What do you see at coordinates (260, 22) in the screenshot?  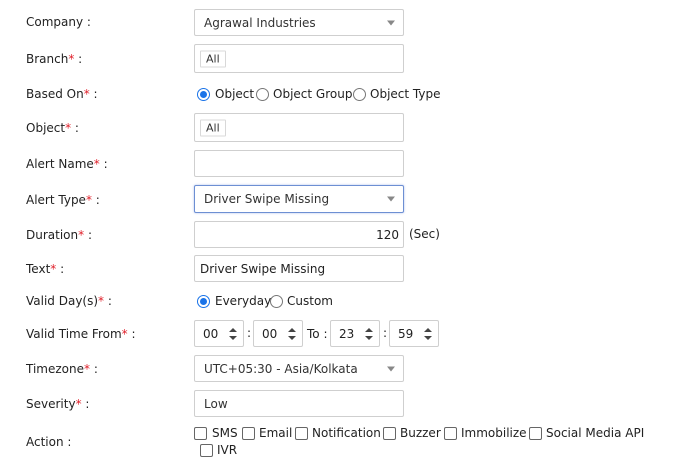 I see `company-value: Agrawal Industries` at bounding box center [260, 22].